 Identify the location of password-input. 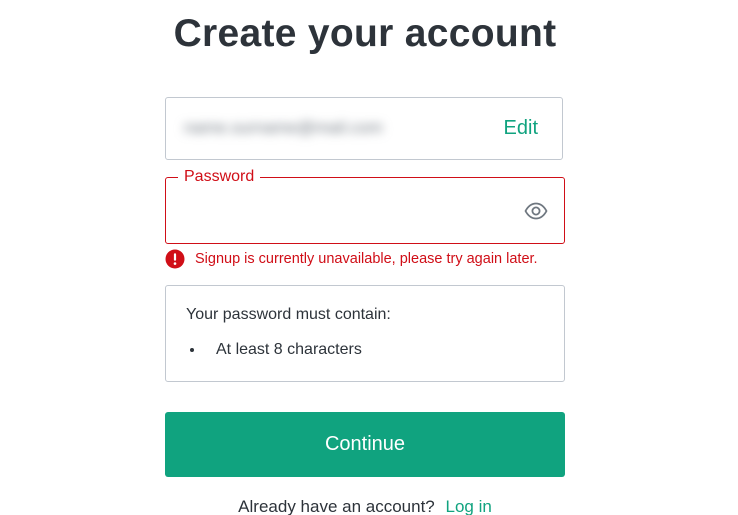
(349, 211).